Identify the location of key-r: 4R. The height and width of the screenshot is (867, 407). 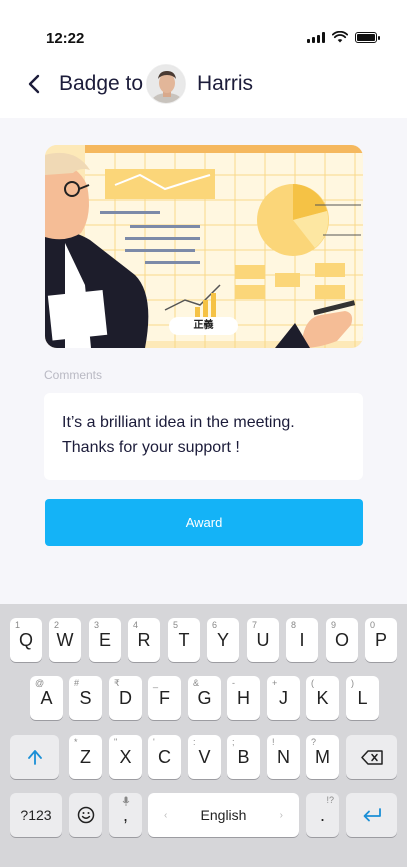
(144, 640).